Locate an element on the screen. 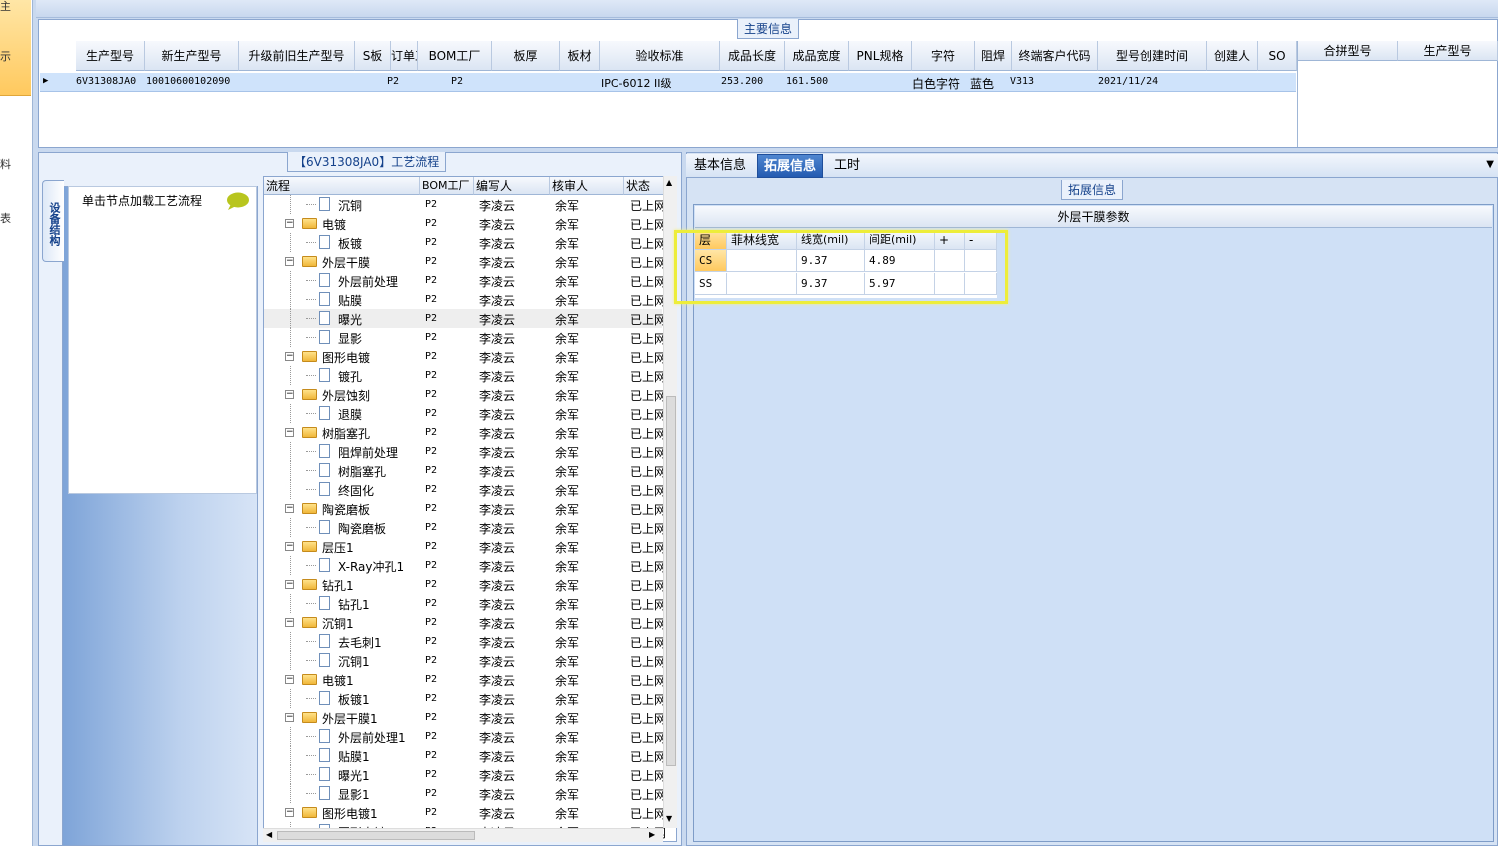 This screenshot has width=1498, height=846. col-status: 状态 is located at coordinates (644, 186).